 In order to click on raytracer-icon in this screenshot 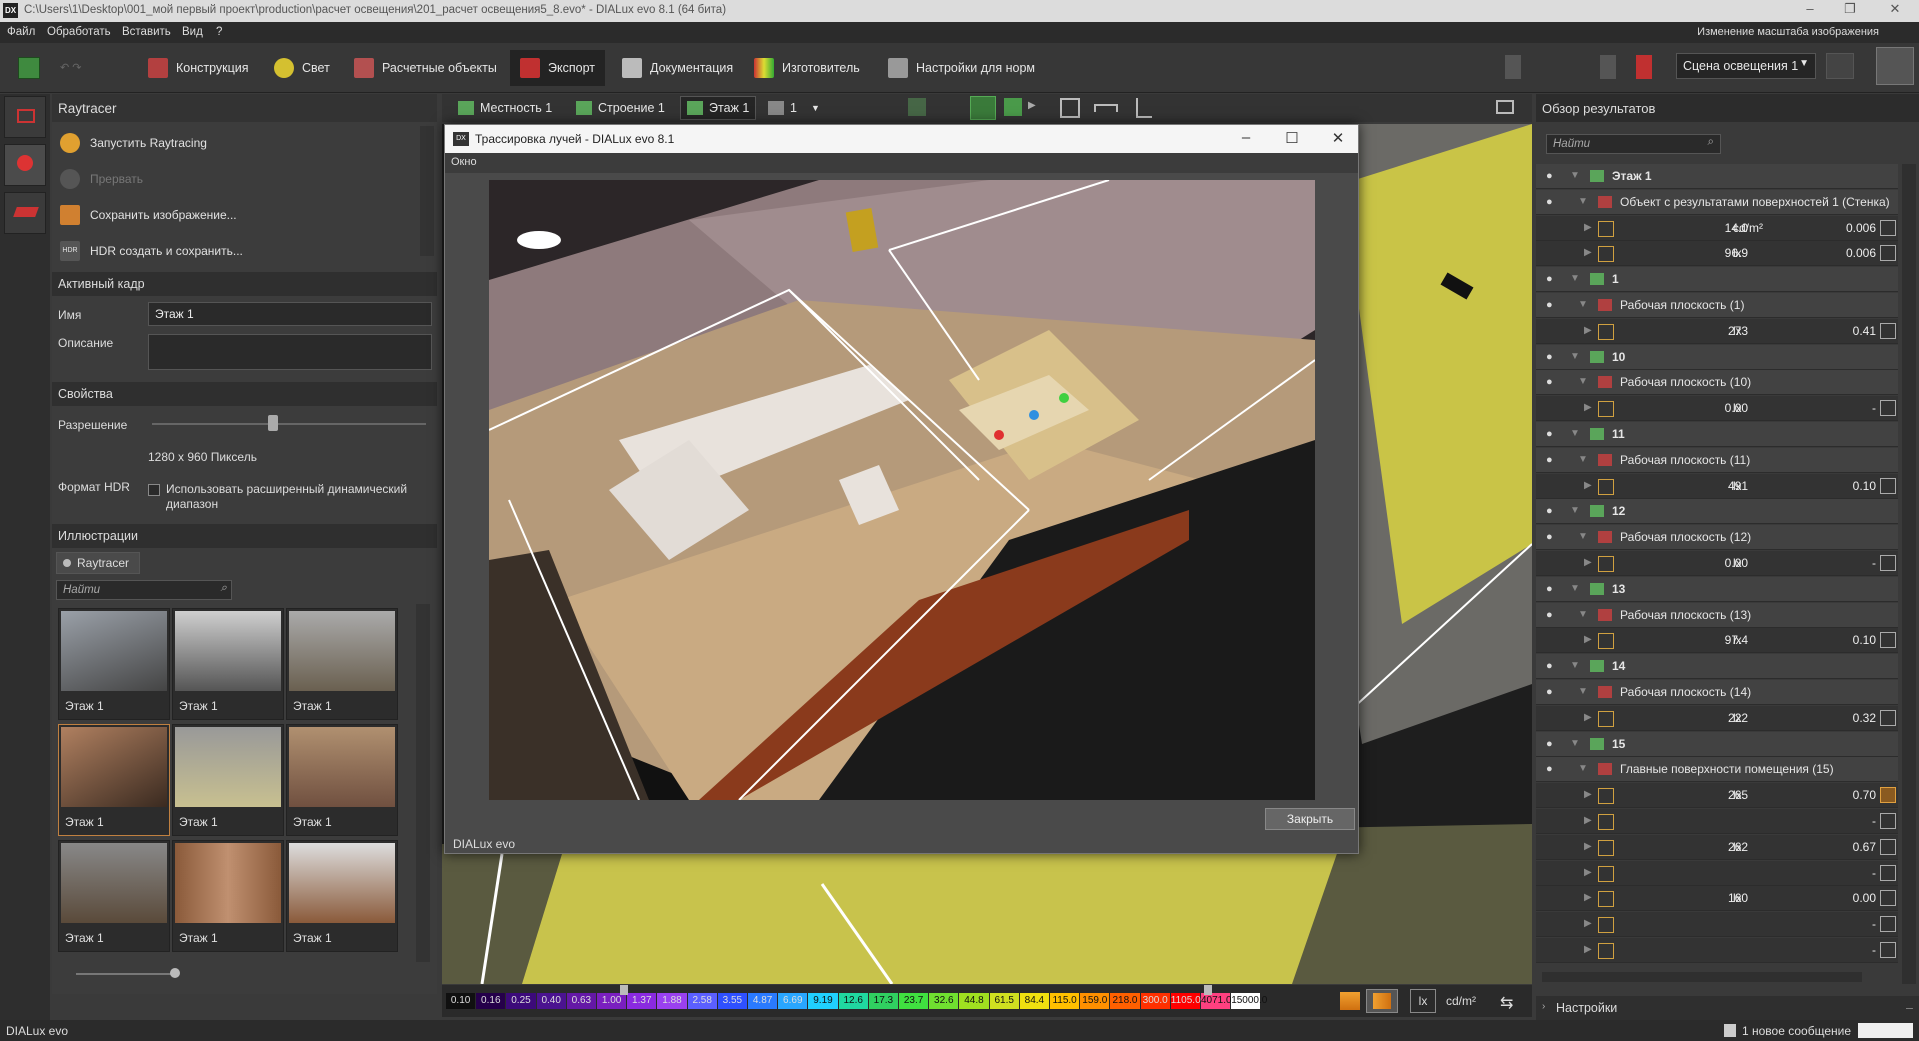, I will do `click(25, 165)`.